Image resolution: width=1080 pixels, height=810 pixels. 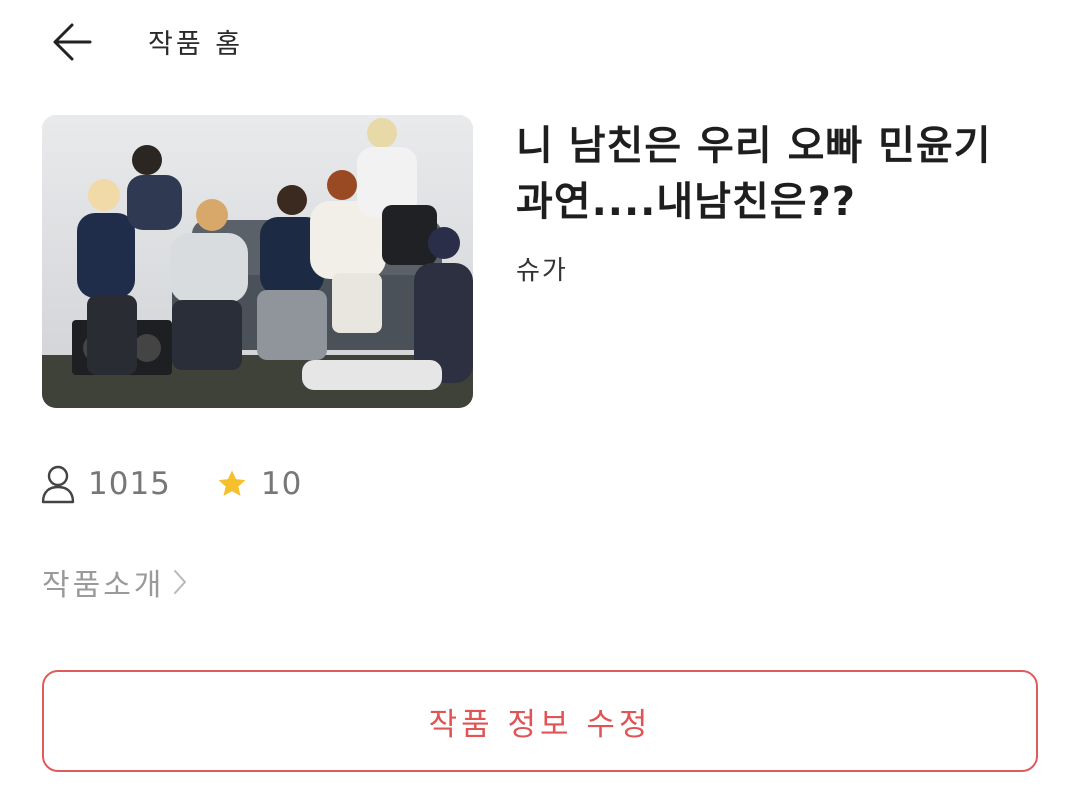 I want to click on cover-image, so click(x=257, y=261).